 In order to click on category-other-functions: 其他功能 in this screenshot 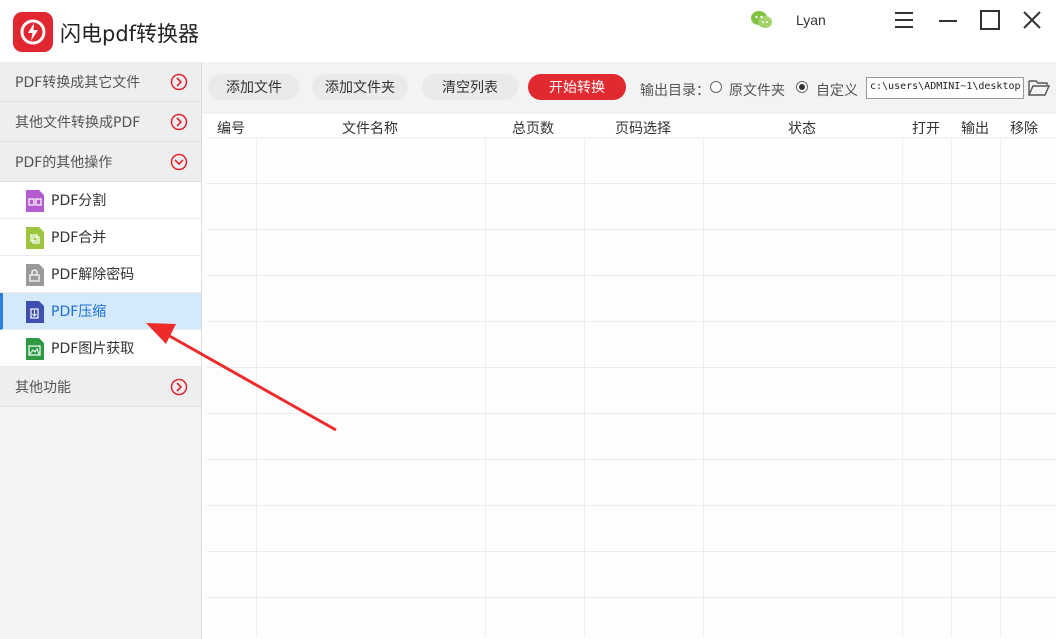, I will do `click(100, 387)`.